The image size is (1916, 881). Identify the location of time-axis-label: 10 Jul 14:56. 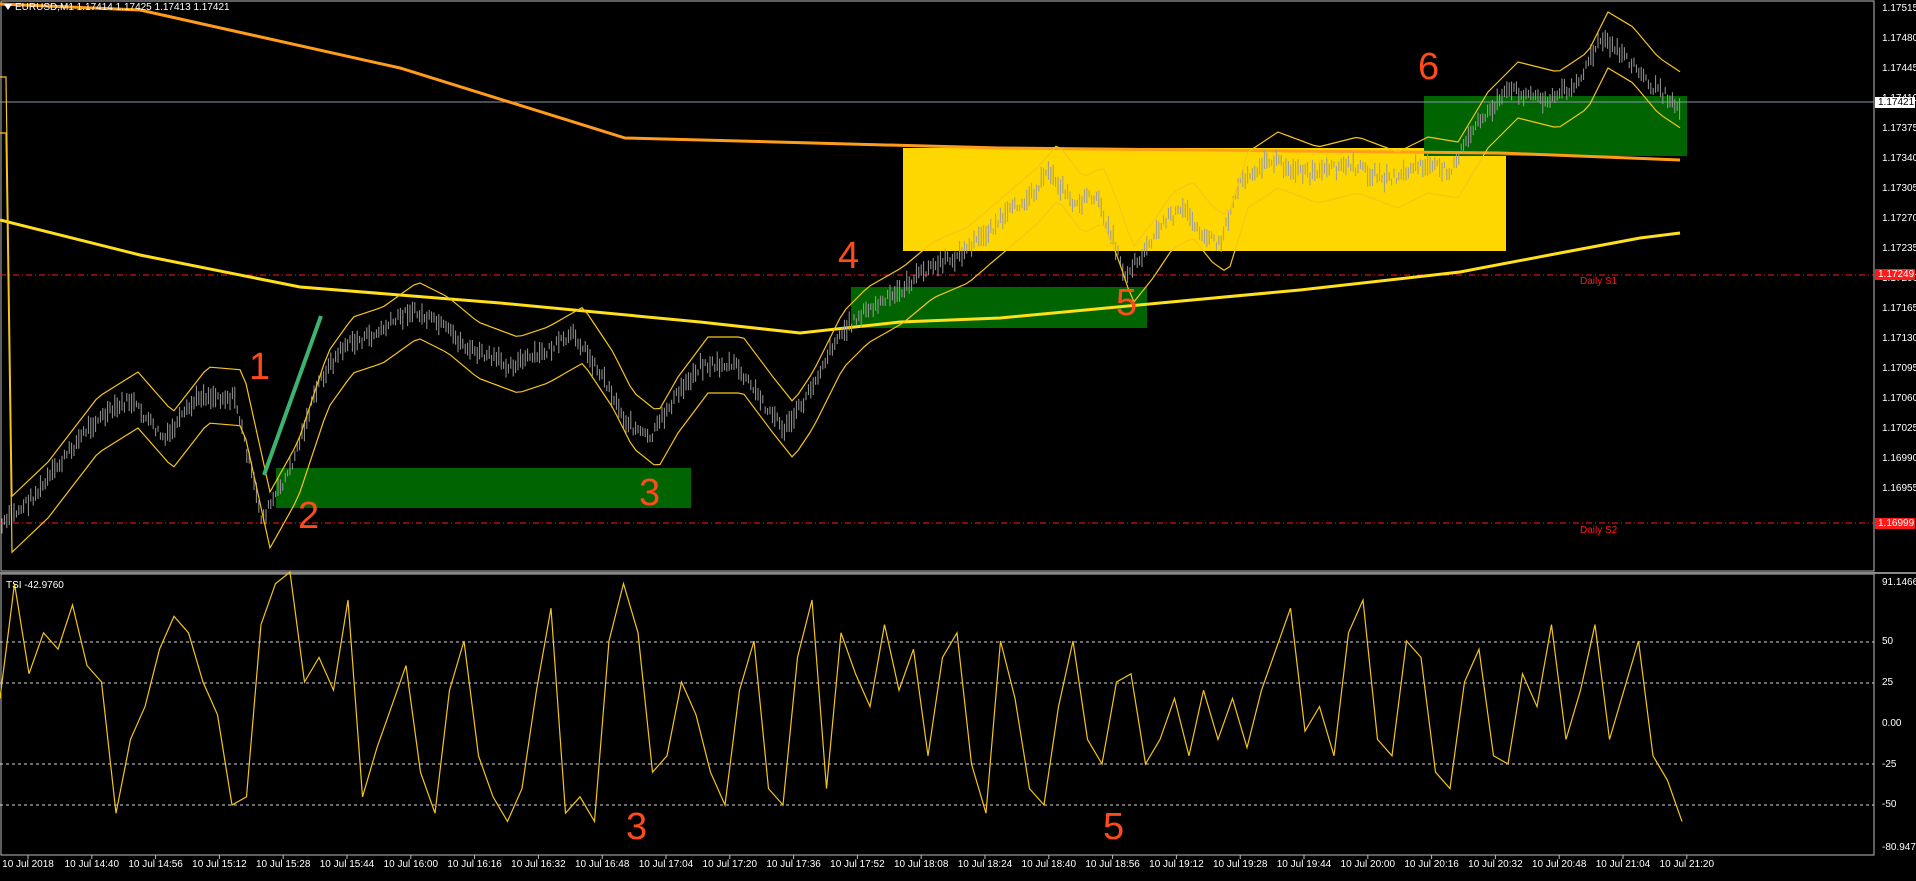
(155, 864).